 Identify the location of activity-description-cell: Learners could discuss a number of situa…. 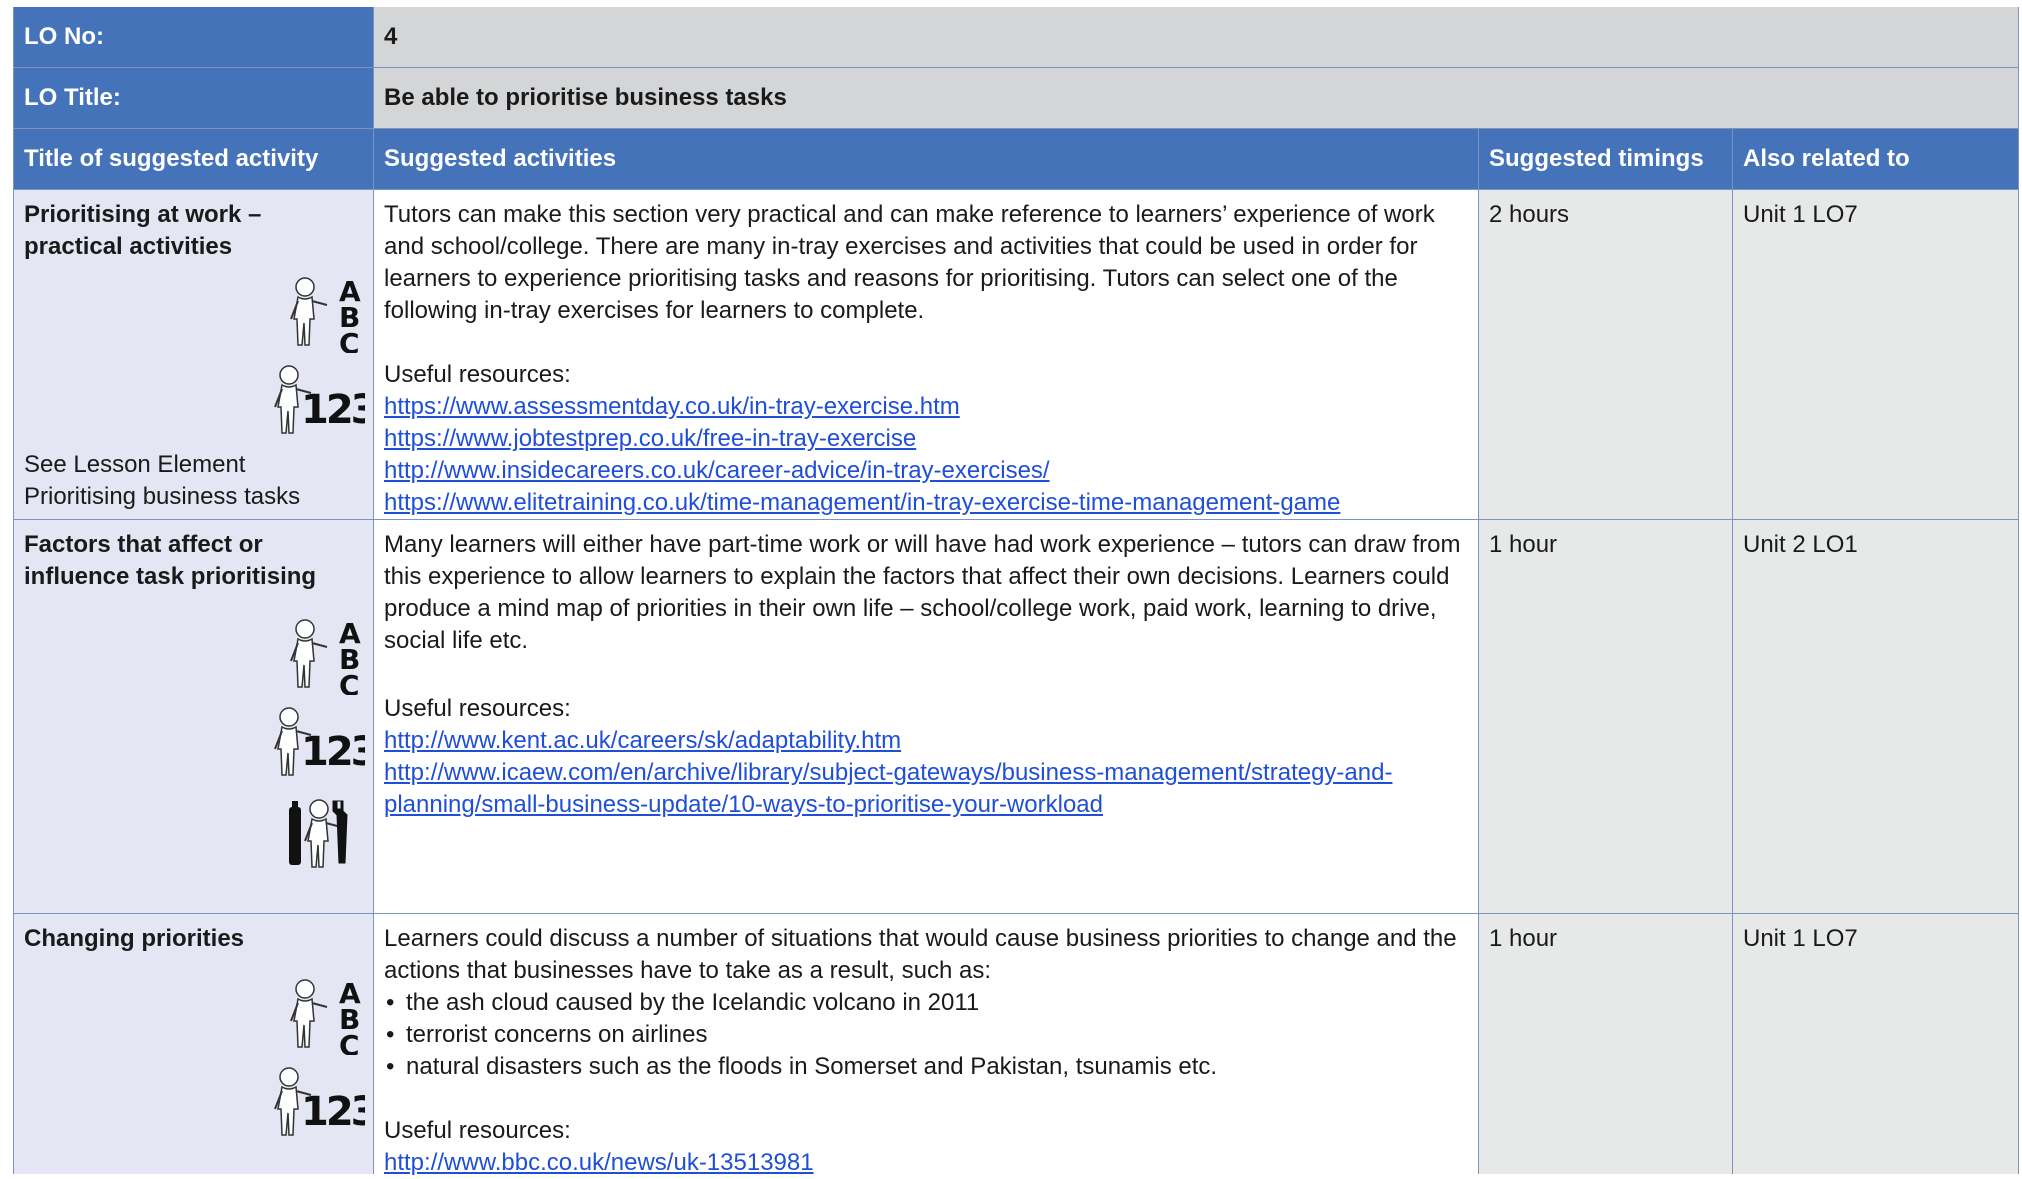
(926, 1045).